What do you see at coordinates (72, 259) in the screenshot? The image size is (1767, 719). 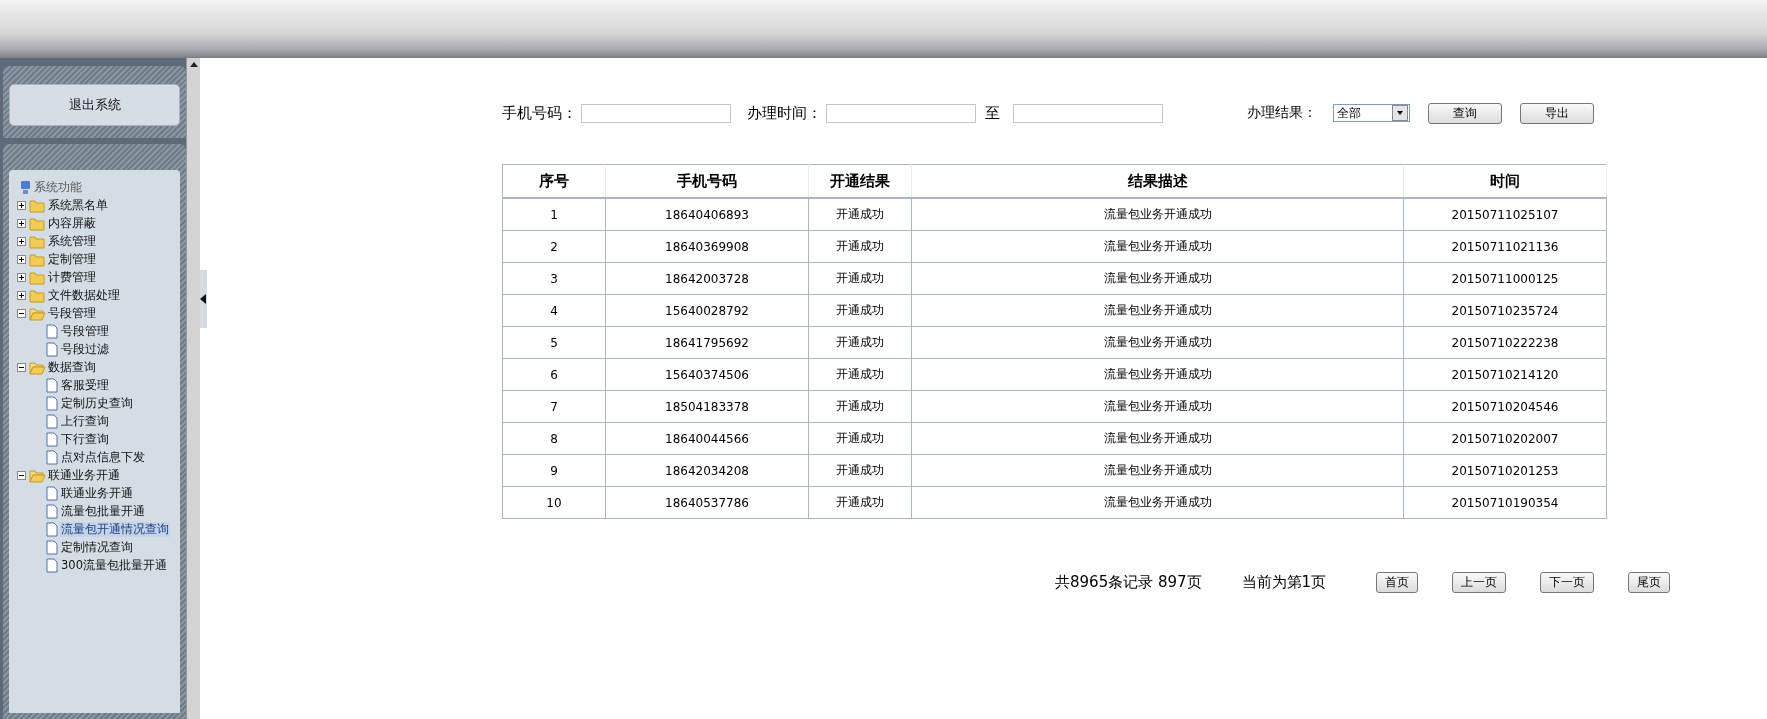 I see `tree-item: 定制管理` at bounding box center [72, 259].